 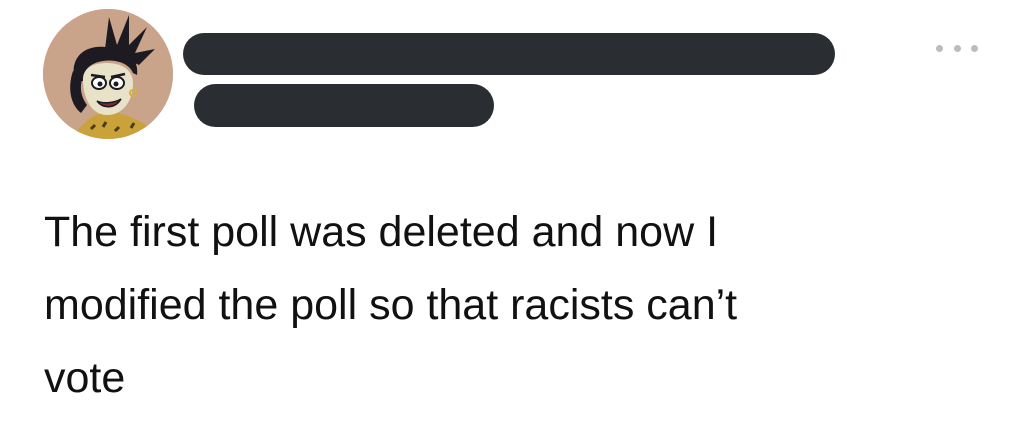 I want to click on redacted-username, so click(x=344, y=105).